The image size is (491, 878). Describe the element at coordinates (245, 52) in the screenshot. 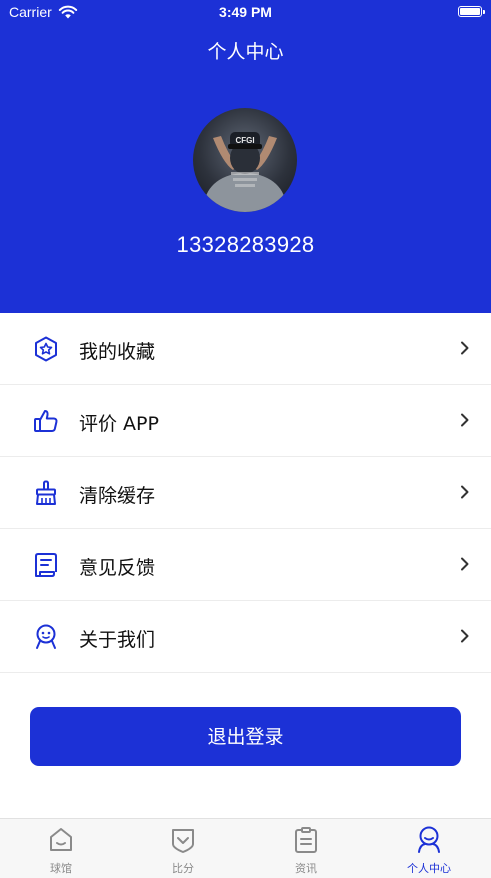

I see `page-title: 个人中心` at that location.